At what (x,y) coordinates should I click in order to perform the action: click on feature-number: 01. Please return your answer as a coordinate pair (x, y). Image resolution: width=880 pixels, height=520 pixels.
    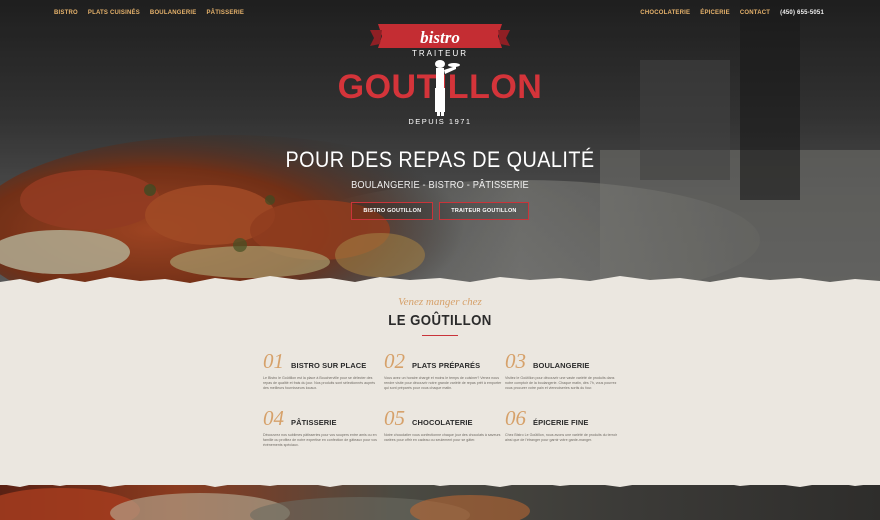
    Looking at the image, I should click on (273, 361).